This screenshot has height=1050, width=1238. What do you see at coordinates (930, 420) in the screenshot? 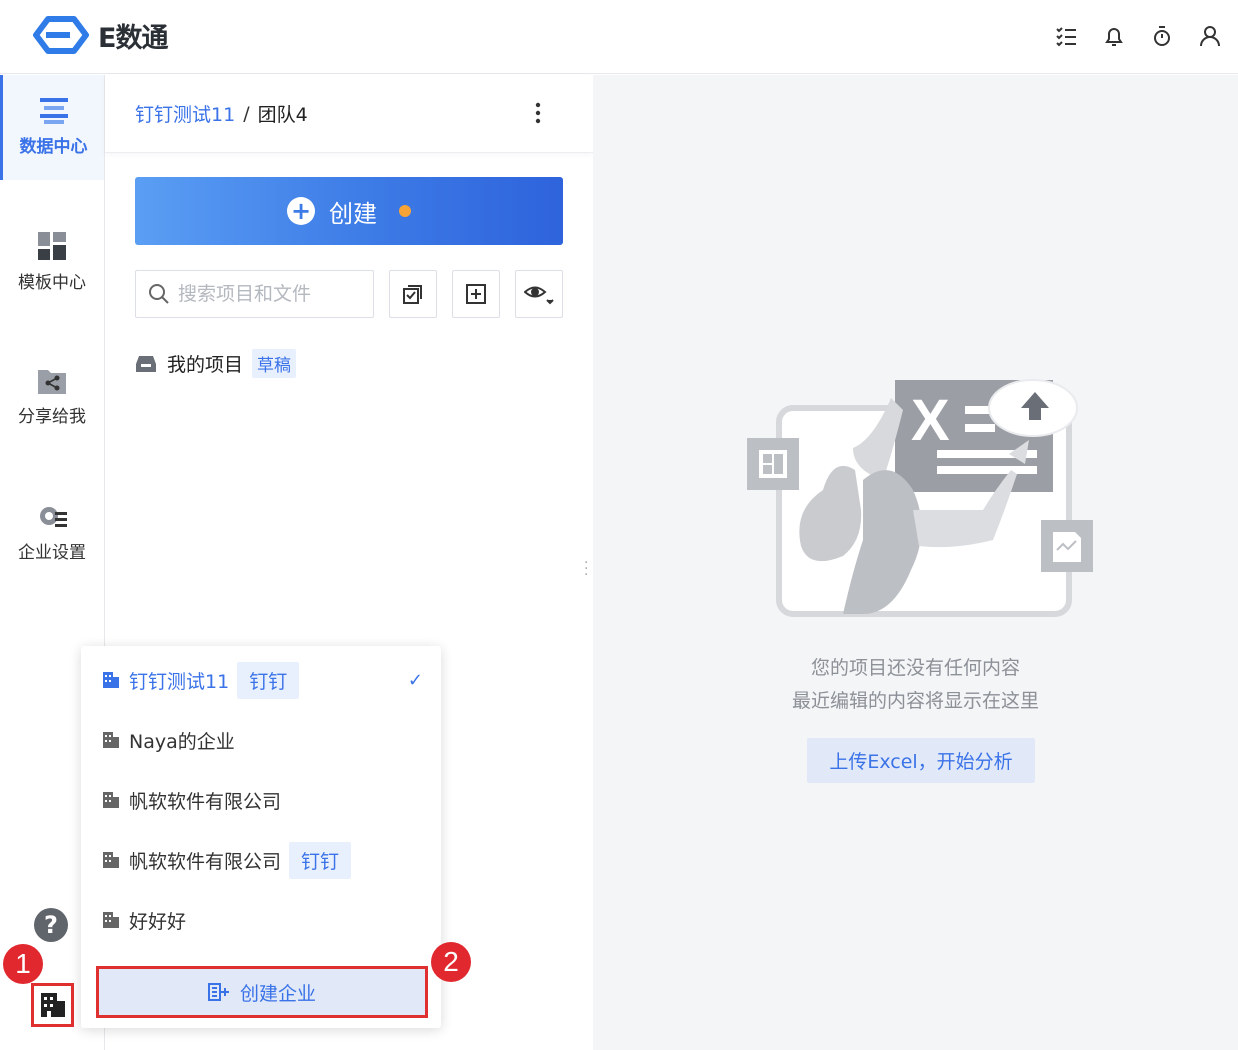
I see `svg-text: X` at bounding box center [930, 420].